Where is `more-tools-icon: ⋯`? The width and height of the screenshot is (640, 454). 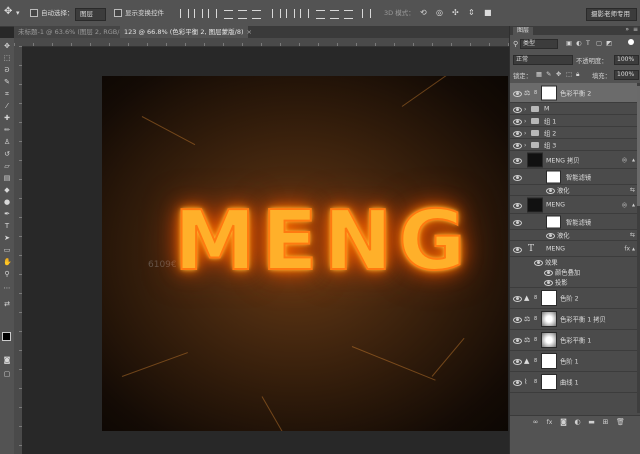
more-tools-icon: ⋯ is located at coordinates (7, 288).